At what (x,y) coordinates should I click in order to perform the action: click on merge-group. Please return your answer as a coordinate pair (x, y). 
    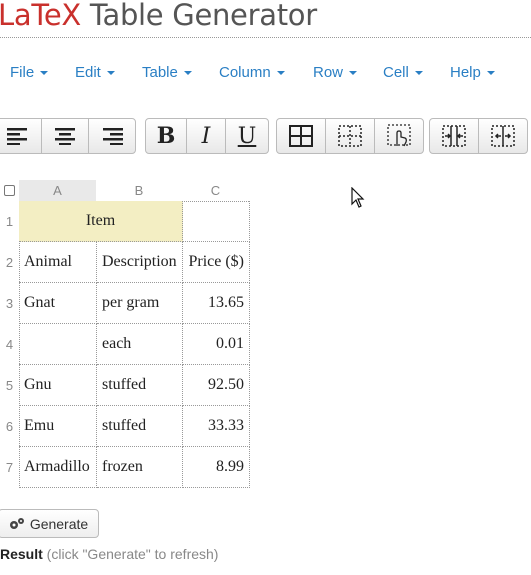
    Looking at the image, I should click on (478, 136).